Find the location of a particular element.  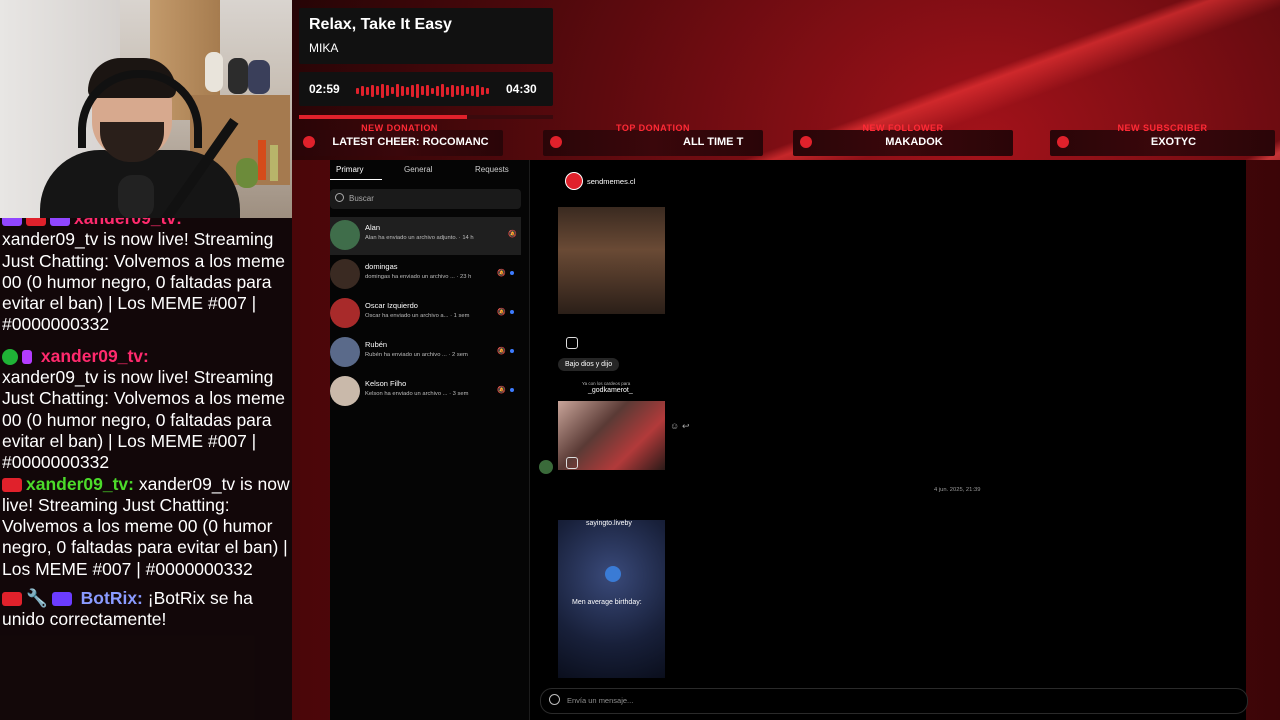

shared-post-image is located at coordinates (611, 260).